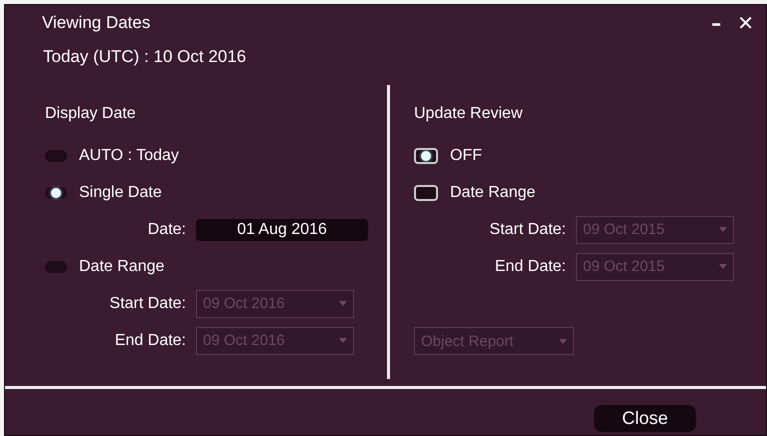  What do you see at coordinates (645, 418) in the screenshot?
I see `close-button: Close` at bounding box center [645, 418].